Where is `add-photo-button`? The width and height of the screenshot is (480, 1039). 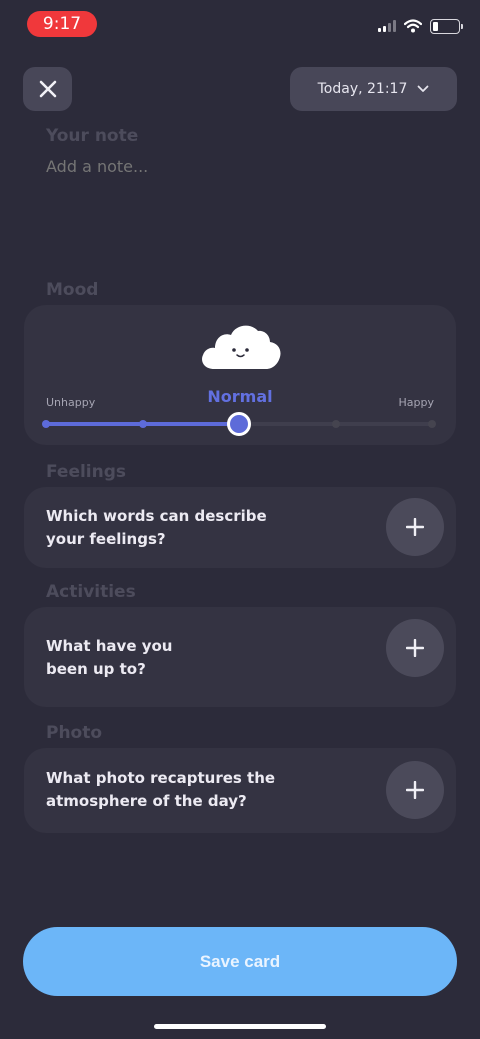
add-photo-button is located at coordinates (415, 790).